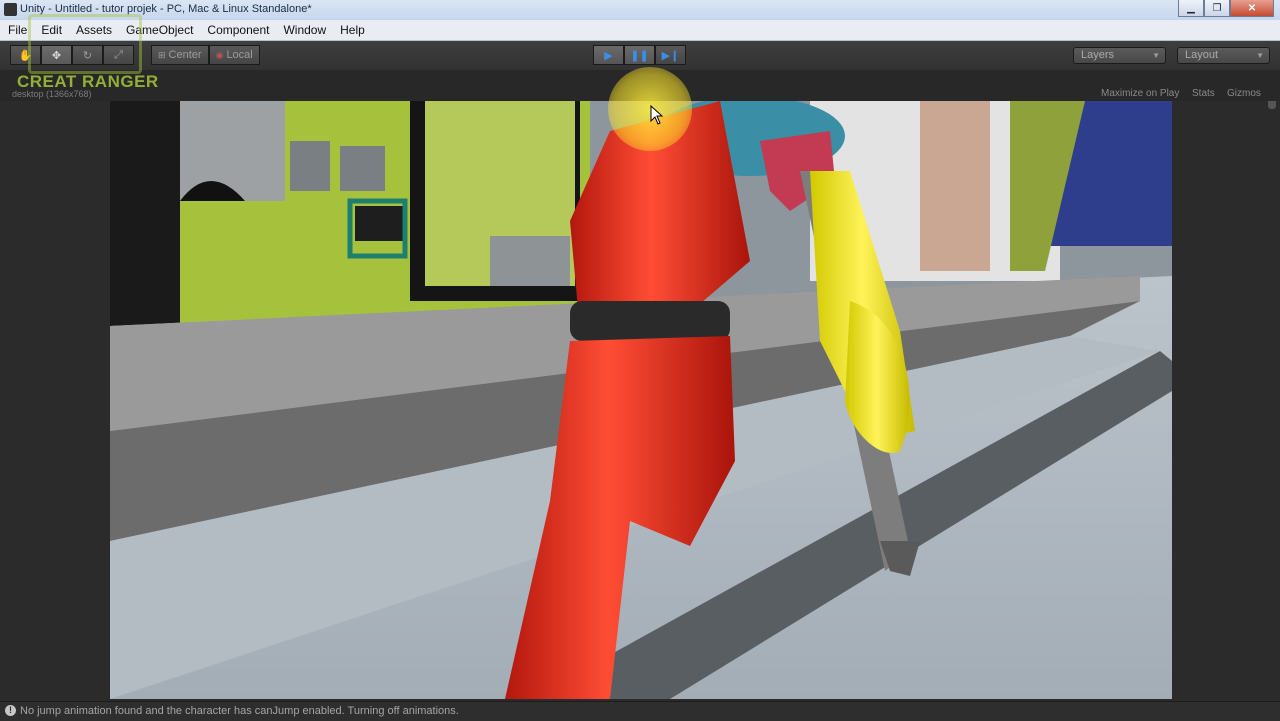  Describe the element at coordinates (1119, 55) in the screenshot. I see `layers-dropdown: Layers ▼` at that location.